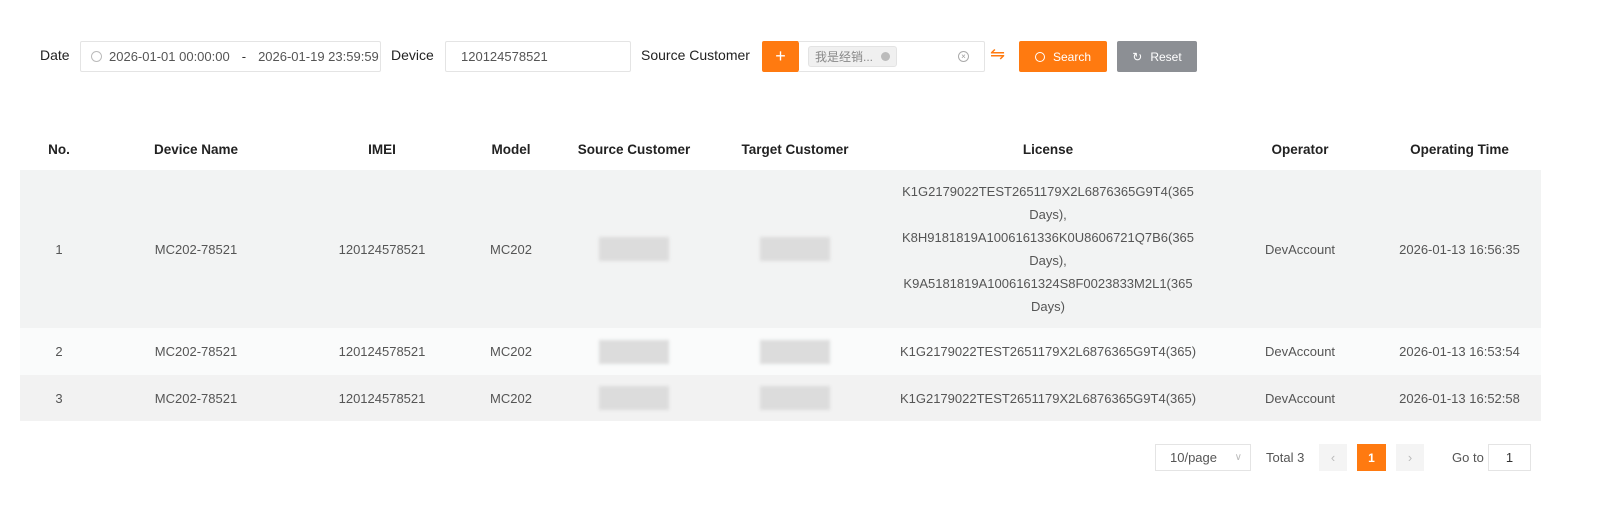 Image resolution: width=1619 pixels, height=514 pixels. Describe the element at coordinates (1371, 457) in the screenshot. I see `page-1-button: 1` at that location.